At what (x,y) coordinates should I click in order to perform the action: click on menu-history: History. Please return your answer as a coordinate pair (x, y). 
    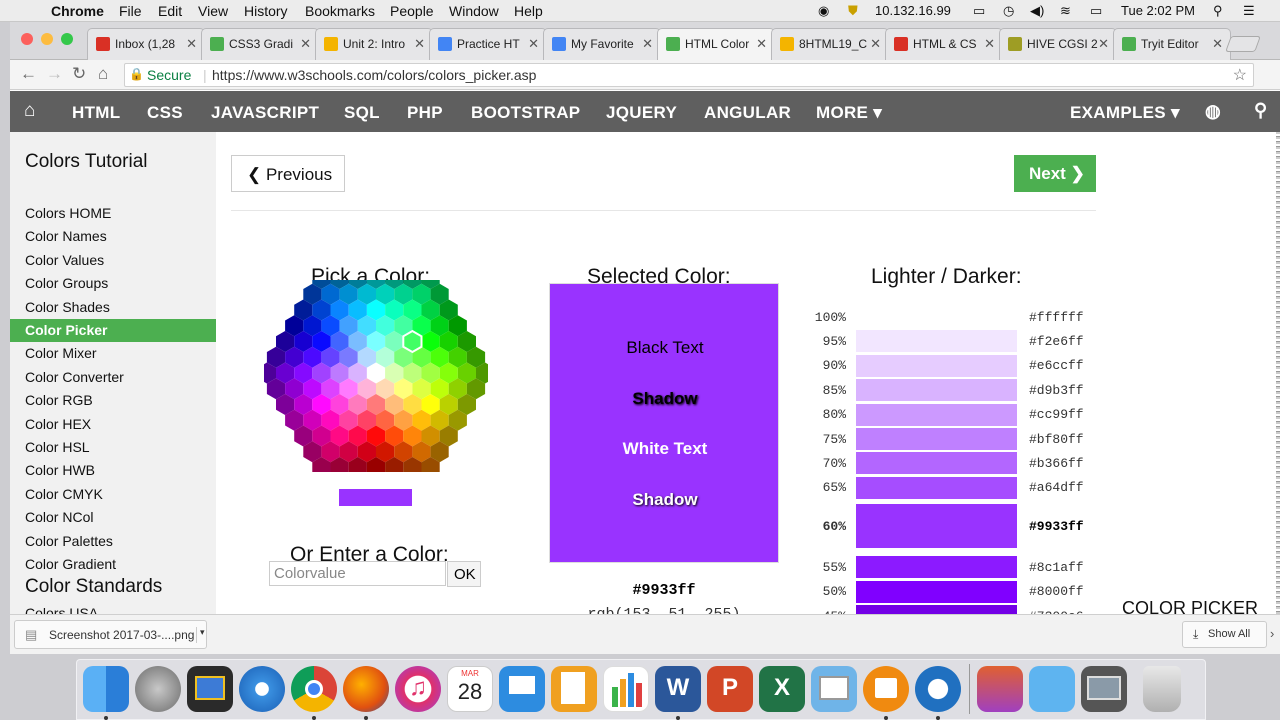
    Looking at the image, I should click on (266, 11).